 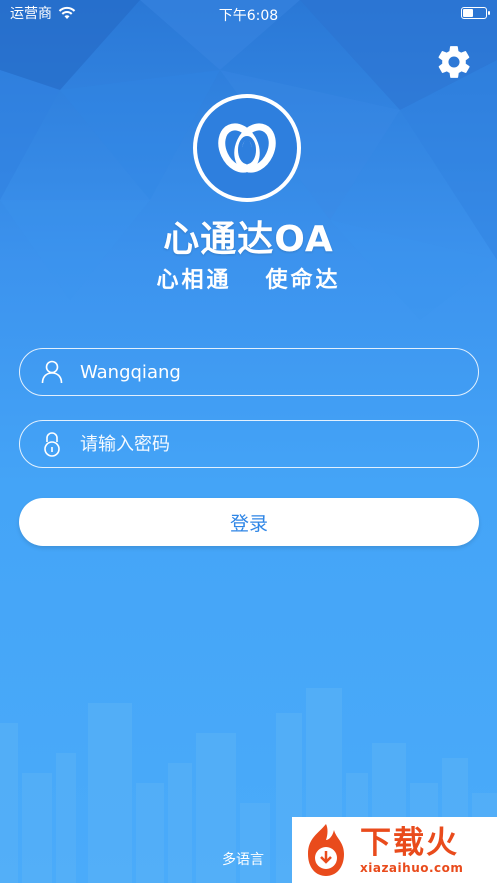 I want to click on language-link: 多语言, so click(x=243, y=859).